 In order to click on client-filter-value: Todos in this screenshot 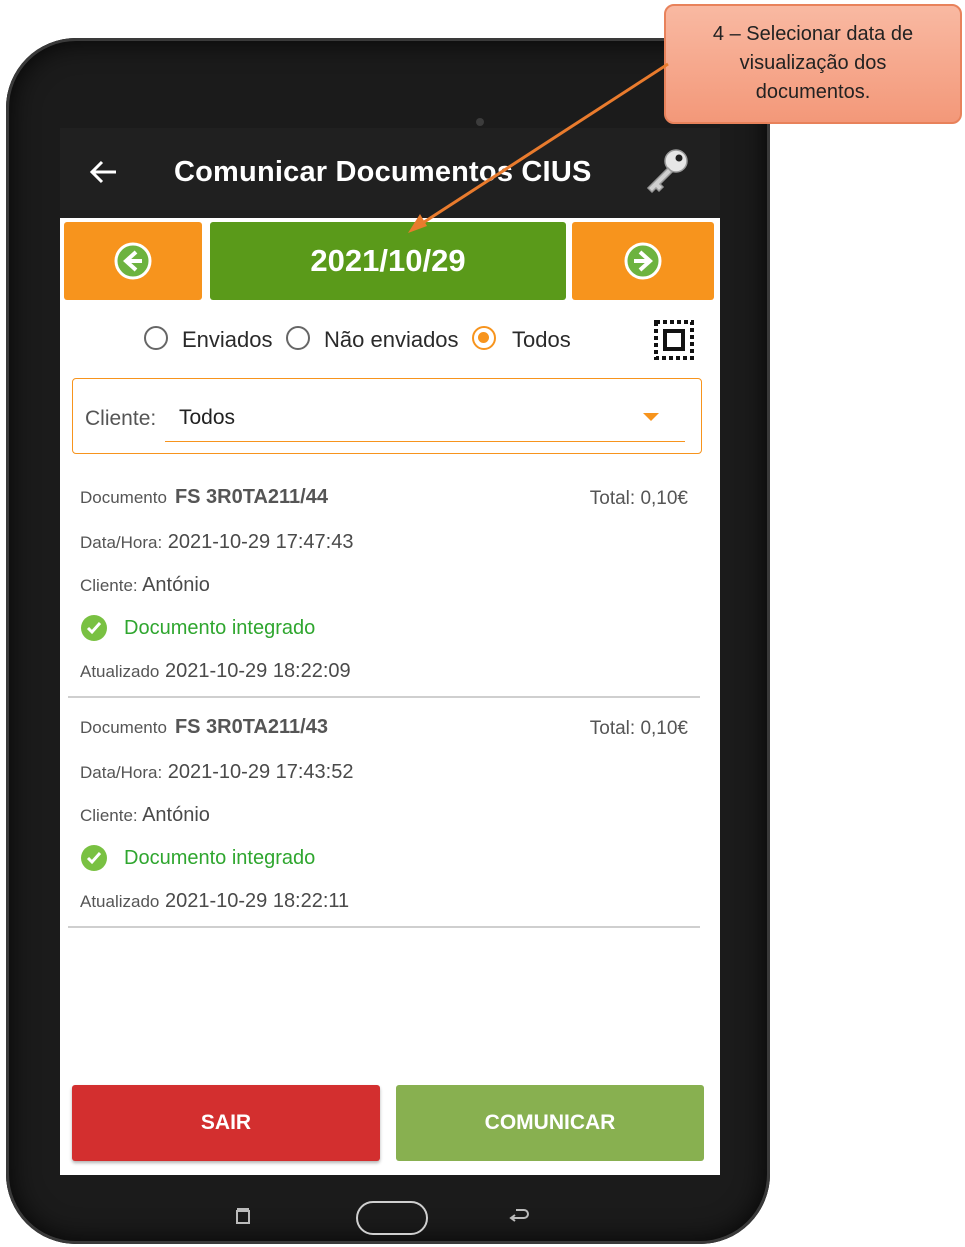, I will do `click(207, 418)`.